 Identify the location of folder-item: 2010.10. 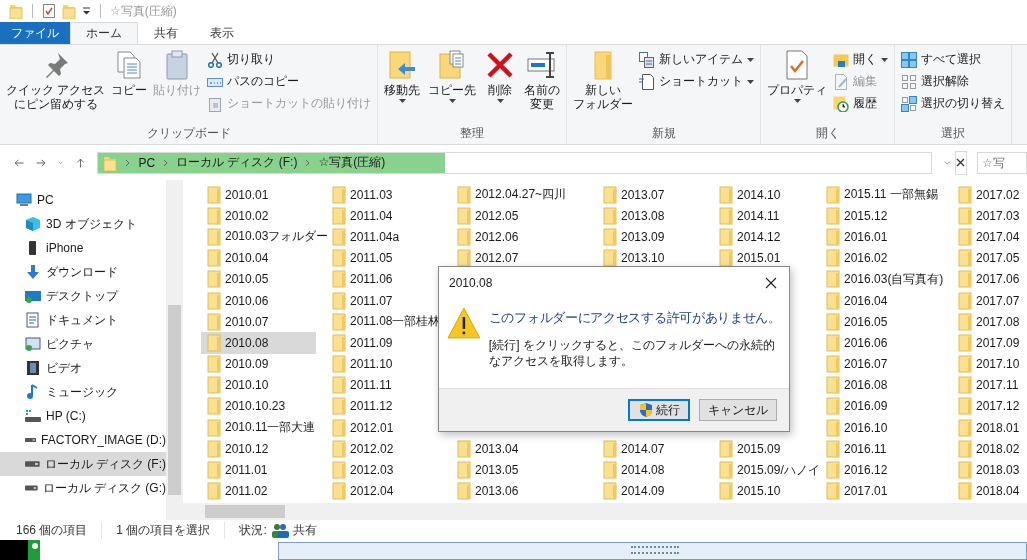
(237, 385).